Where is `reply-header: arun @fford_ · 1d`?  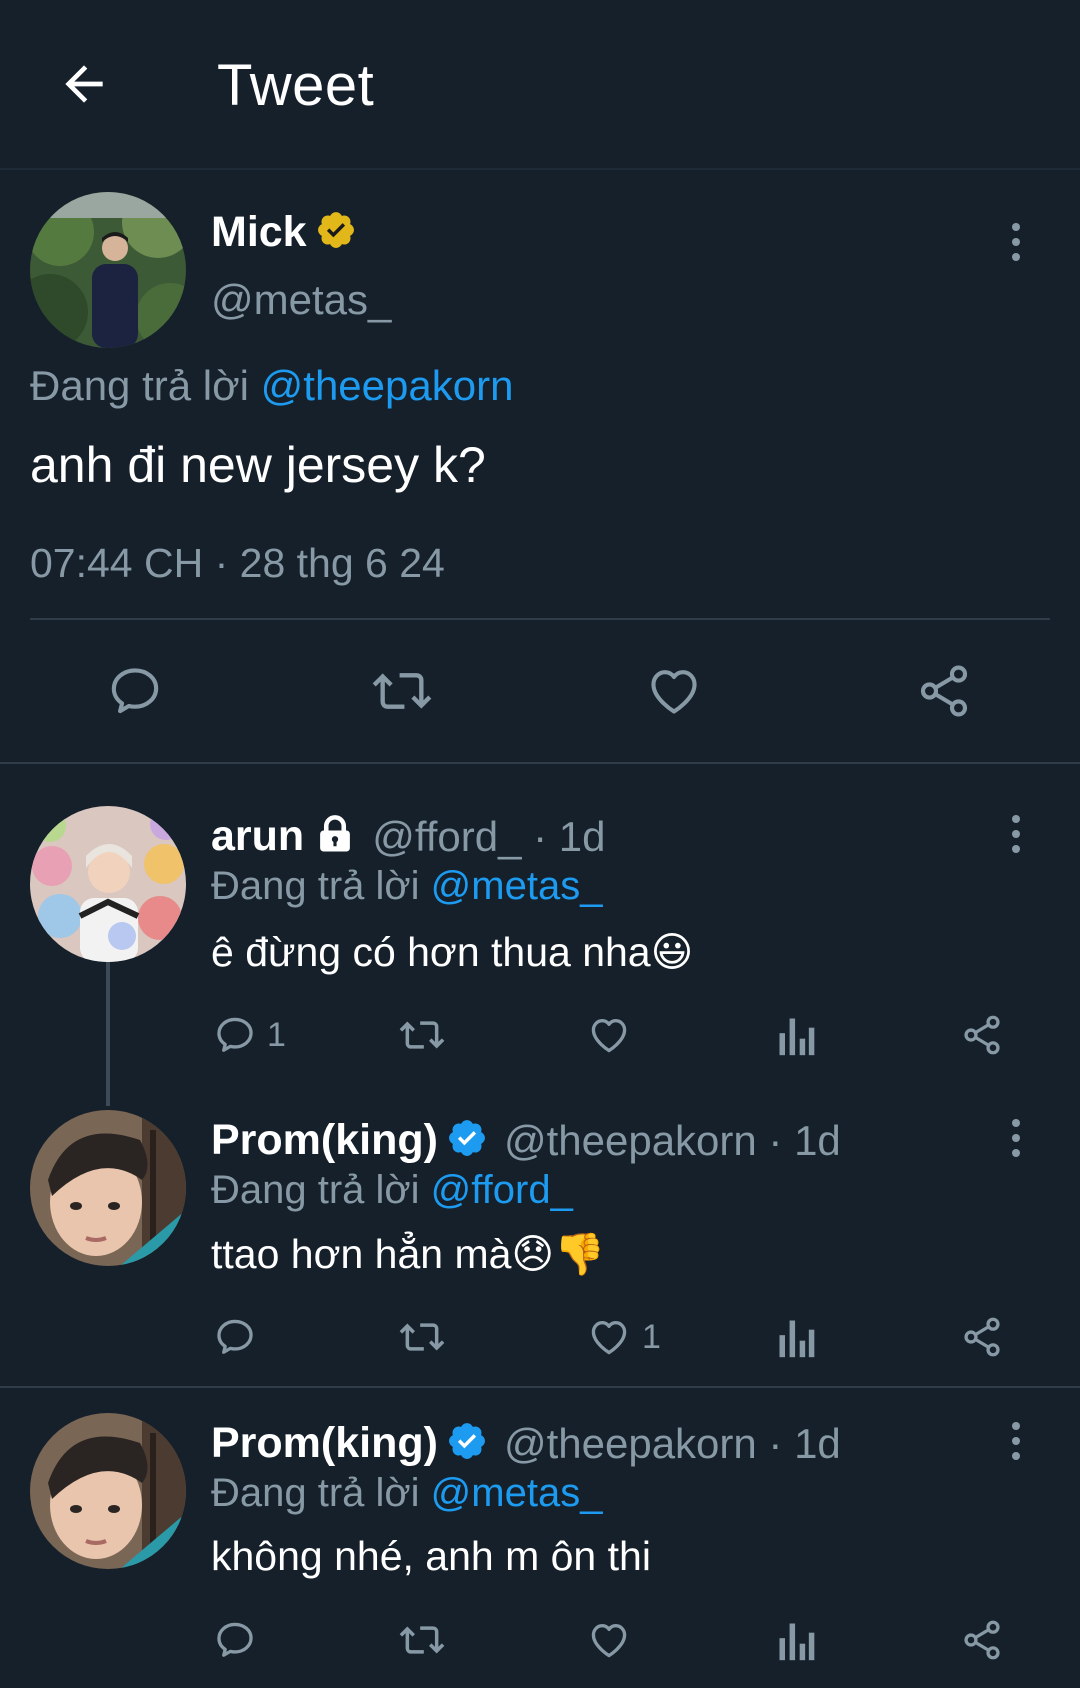
reply-header: arun @fford_ · 1d is located at coordinates (408, 836).